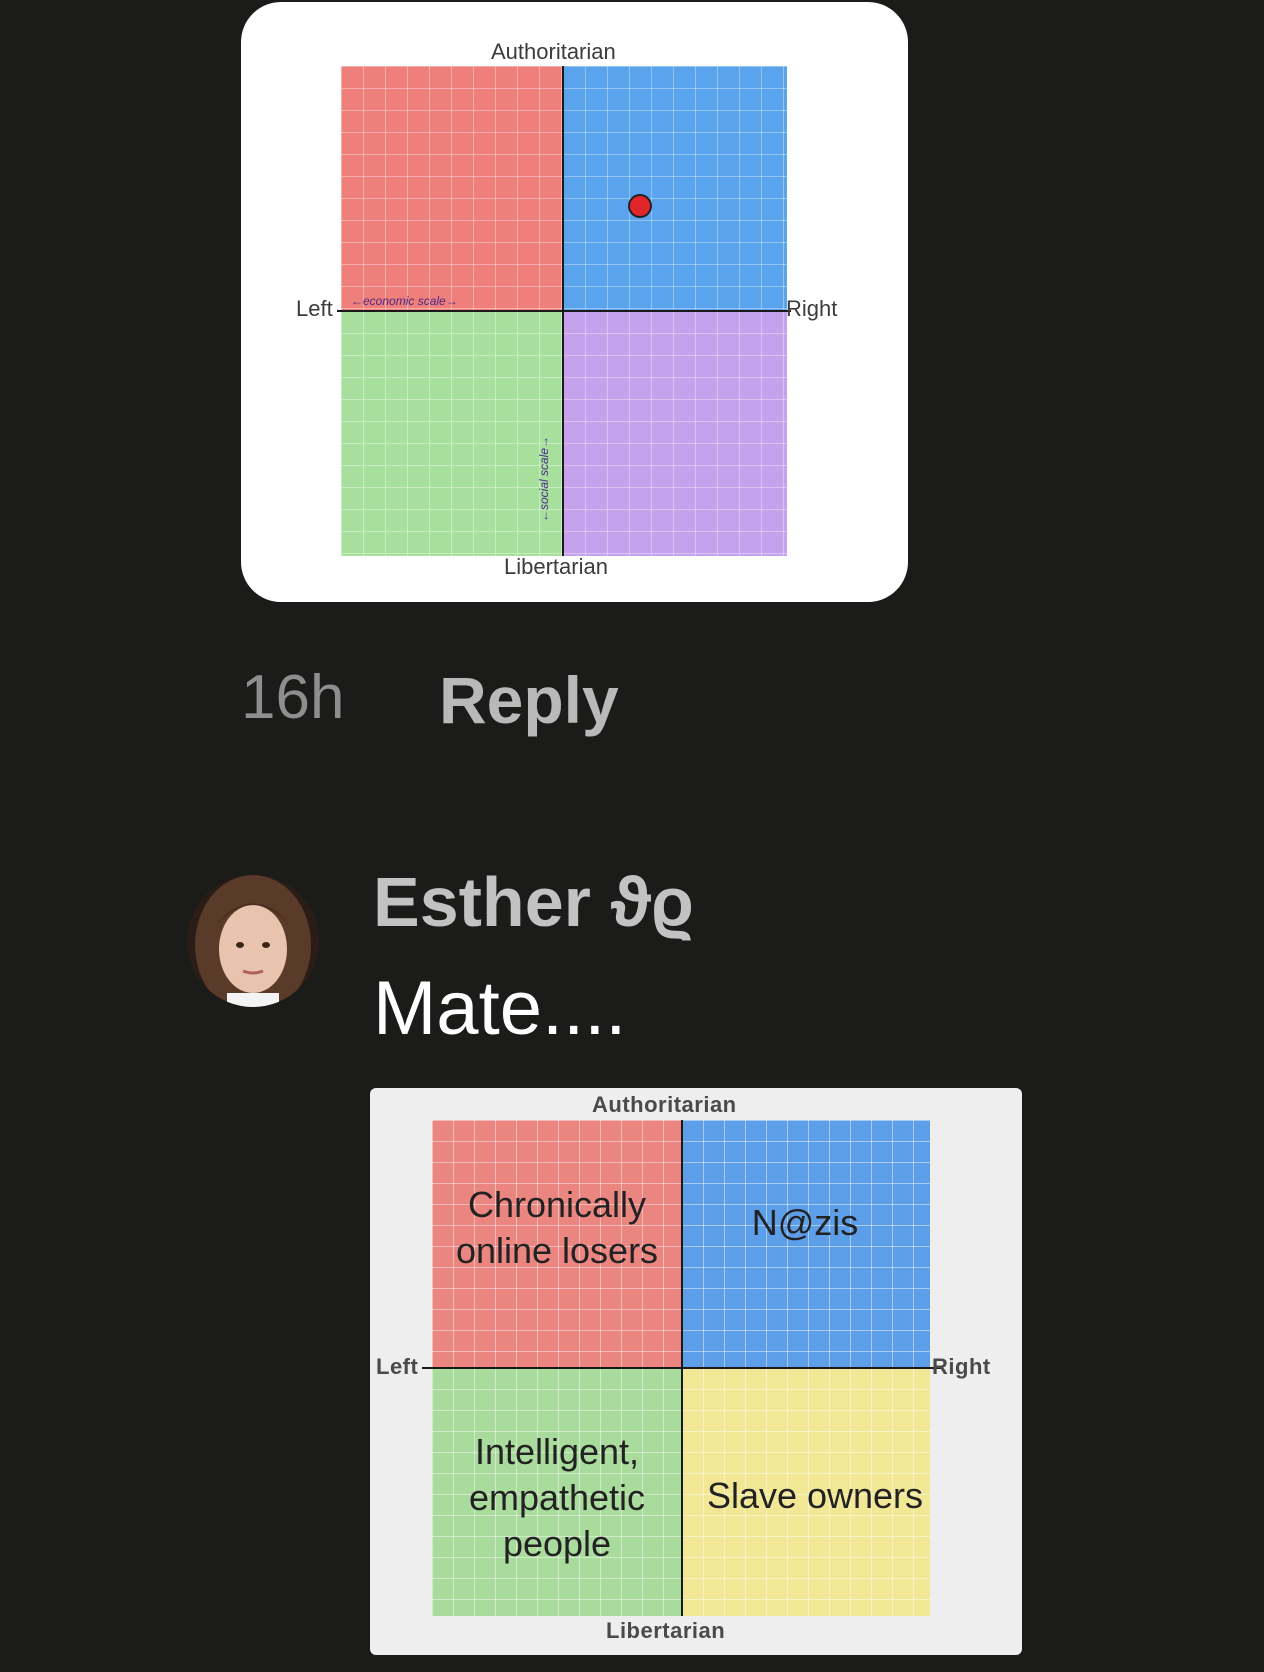  Describe the element at coordinates (529, 700) in the screenshot. I see `reply-button: Reply` at that location.